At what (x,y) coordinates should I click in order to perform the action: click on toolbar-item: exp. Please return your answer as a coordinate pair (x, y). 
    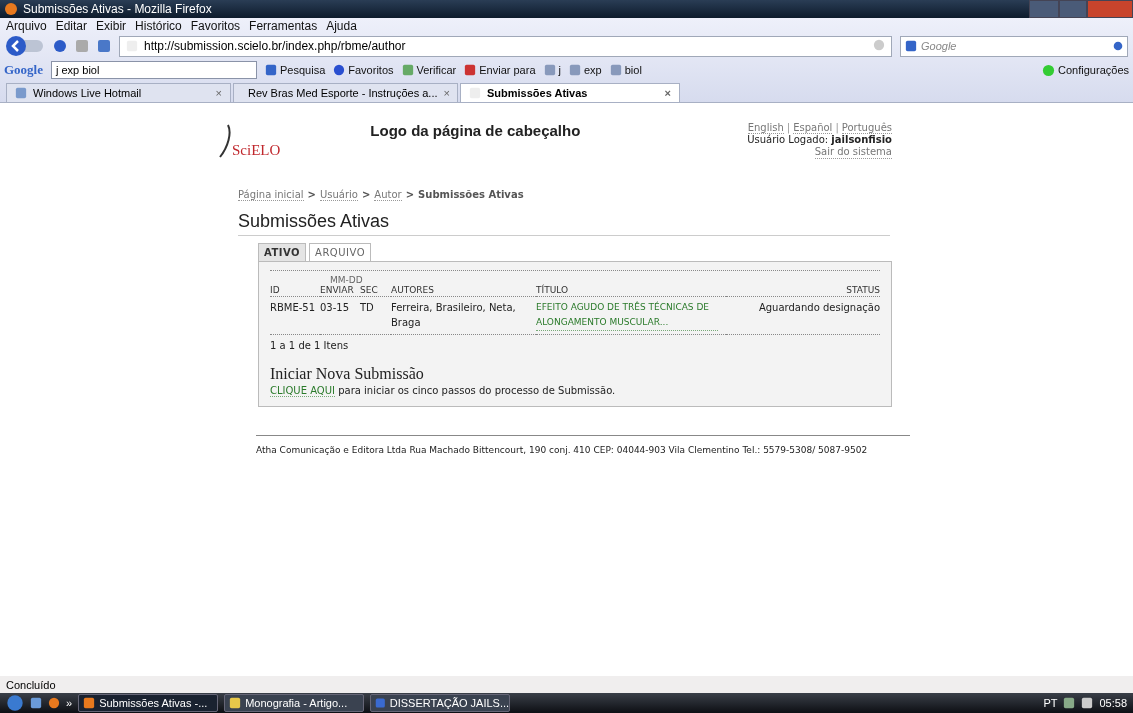
    Looking at the image, I should click on (585, 70).